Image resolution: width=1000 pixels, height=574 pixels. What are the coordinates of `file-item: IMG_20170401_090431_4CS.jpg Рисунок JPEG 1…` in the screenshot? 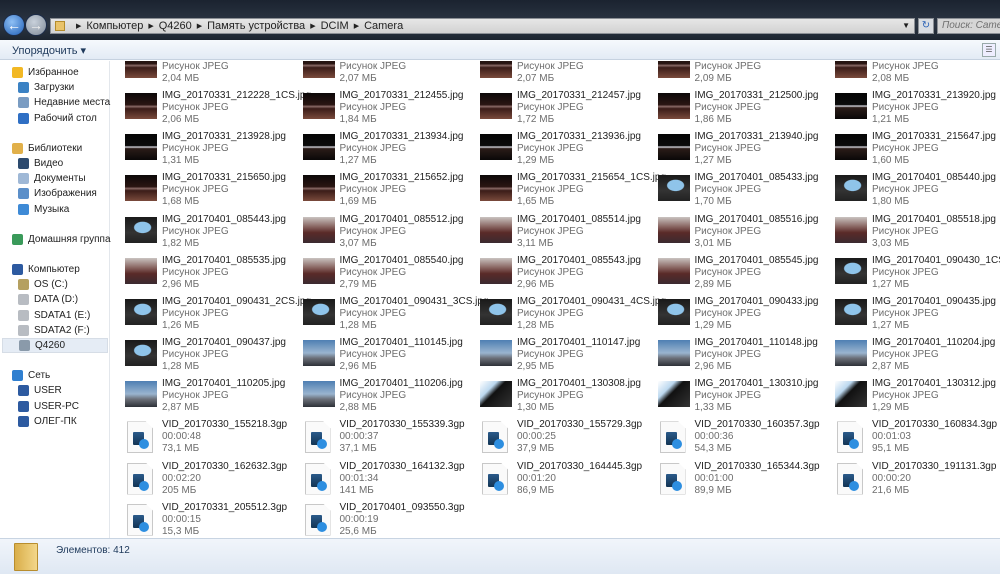 It's located at (566, 316).